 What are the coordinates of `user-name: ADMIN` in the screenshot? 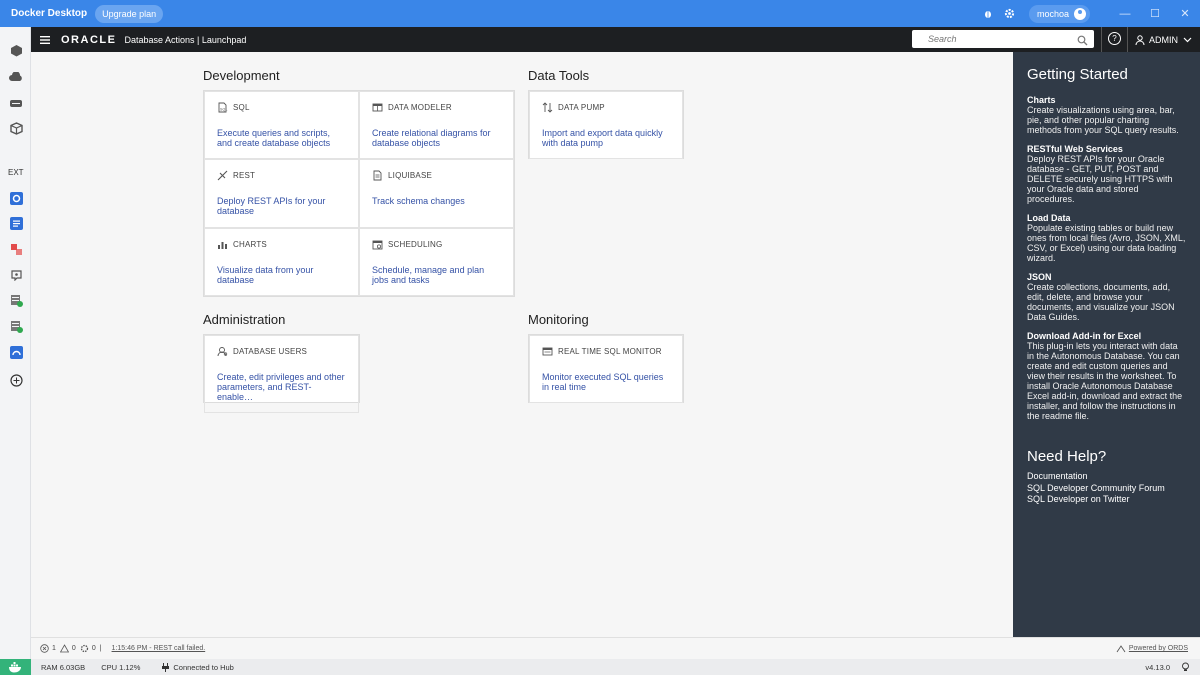 It's located at (1163, 39).